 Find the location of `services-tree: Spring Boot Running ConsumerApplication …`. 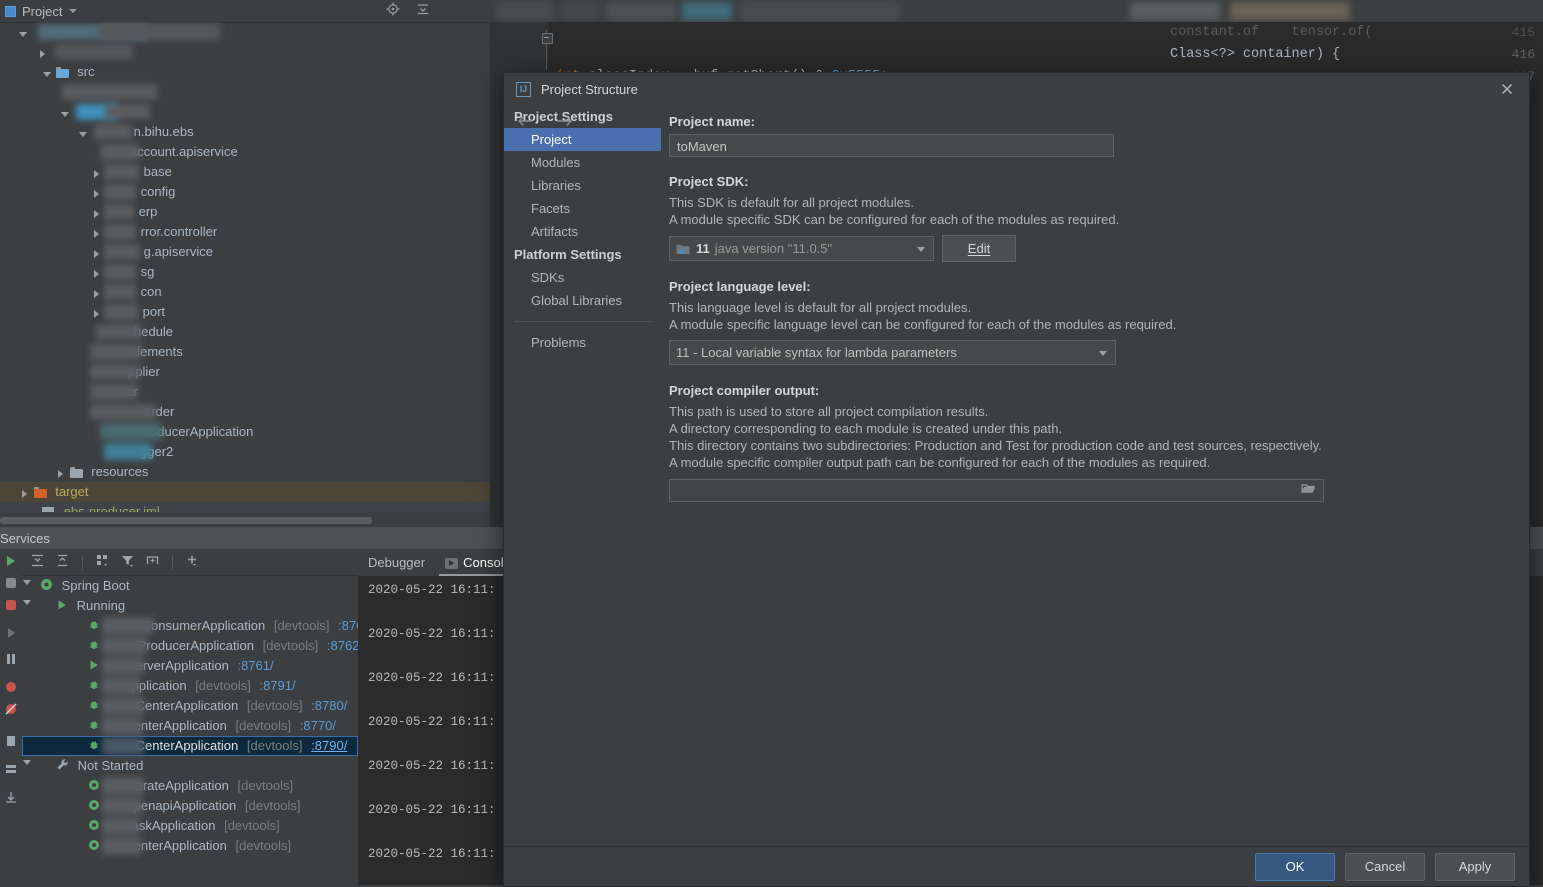

services-tree: Spring Boot Running ConsumerApplication … is located at coordinates (190, 730).